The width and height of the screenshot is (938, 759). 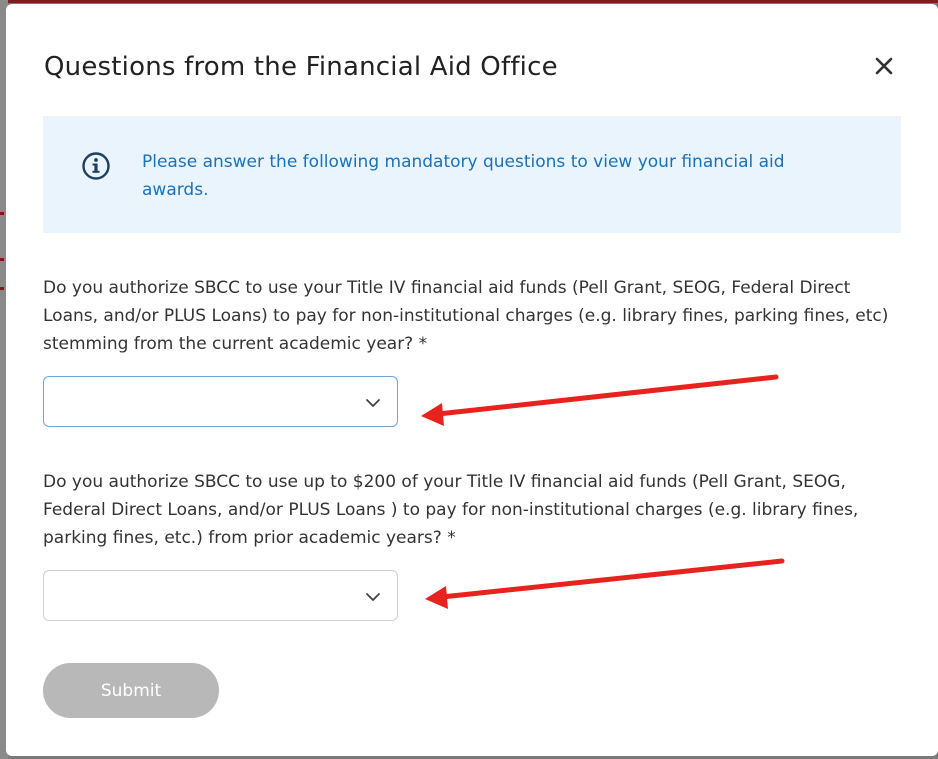 I want to click on close-icon, so click(x=884, y=66).